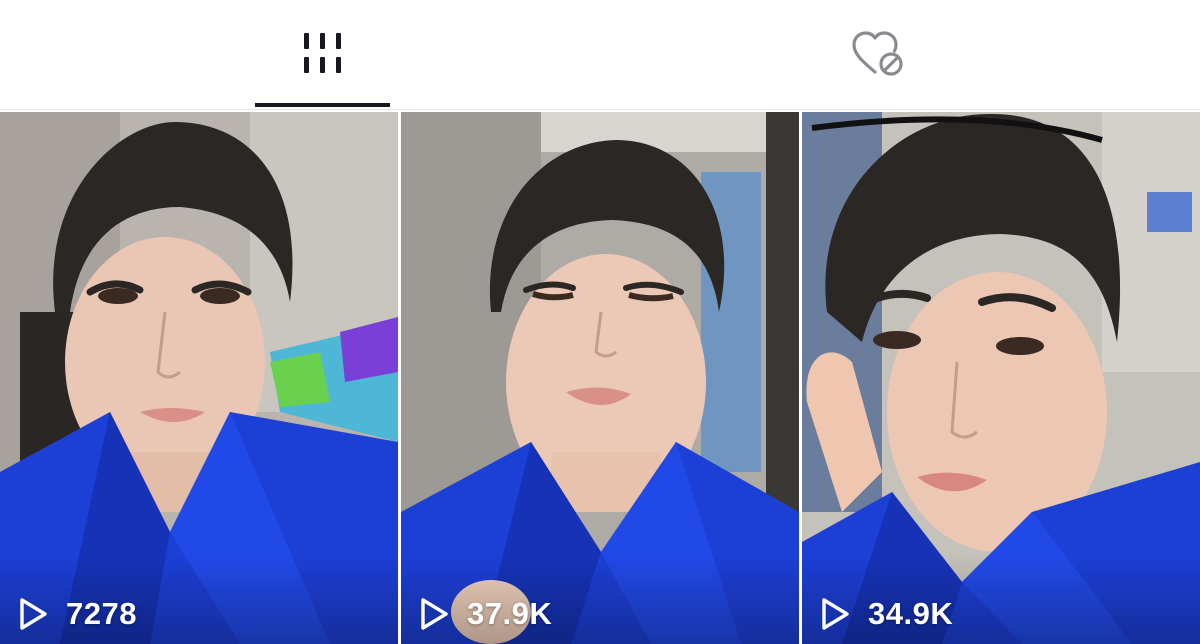 The width and height of the screenshot is (1200, 644). Describe the element at coordinates (911, 613) in the screenshot. I see `view-count-text: 34.9K` at that location.